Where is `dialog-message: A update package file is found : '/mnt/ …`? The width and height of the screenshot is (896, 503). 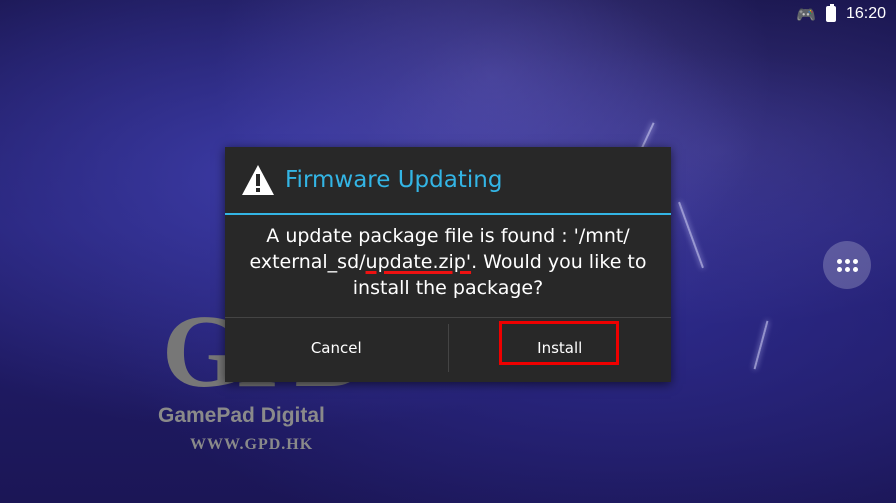
dialog-message: A update package file is found : '/mnt/ … is located at coordinates (448, 265).